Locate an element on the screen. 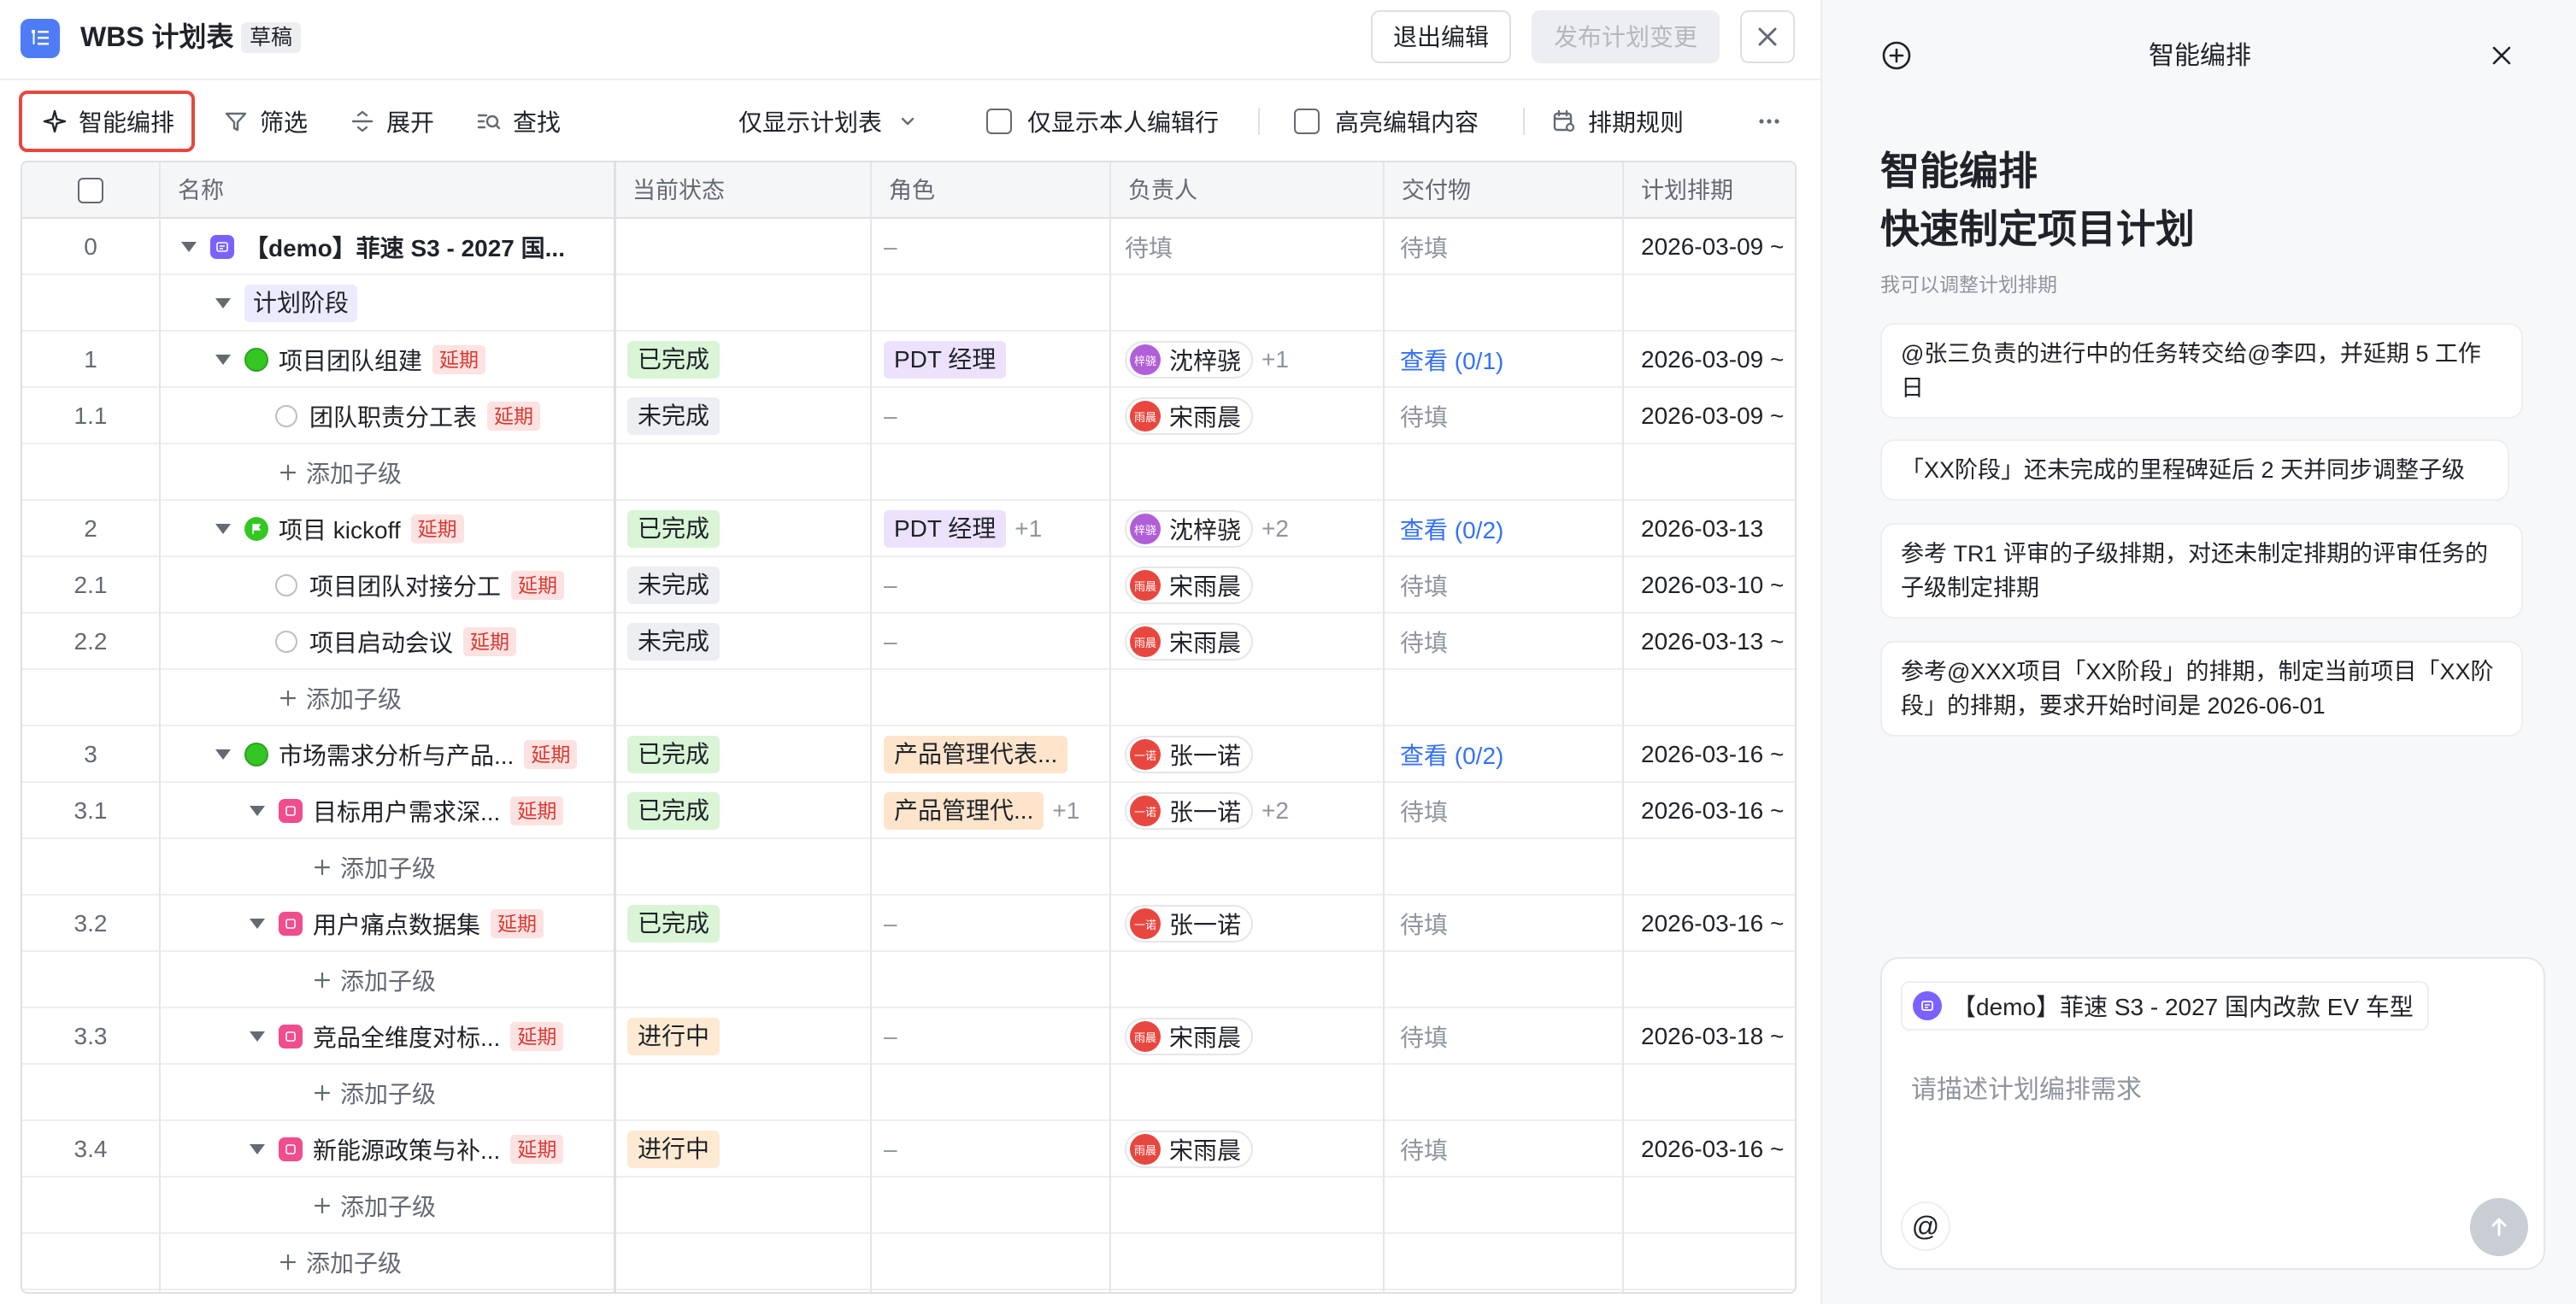 This screenshot has width=2576, height=1304. name-cell: 竞品全维度对标... 延期 is located at coordinates (427, 1036).